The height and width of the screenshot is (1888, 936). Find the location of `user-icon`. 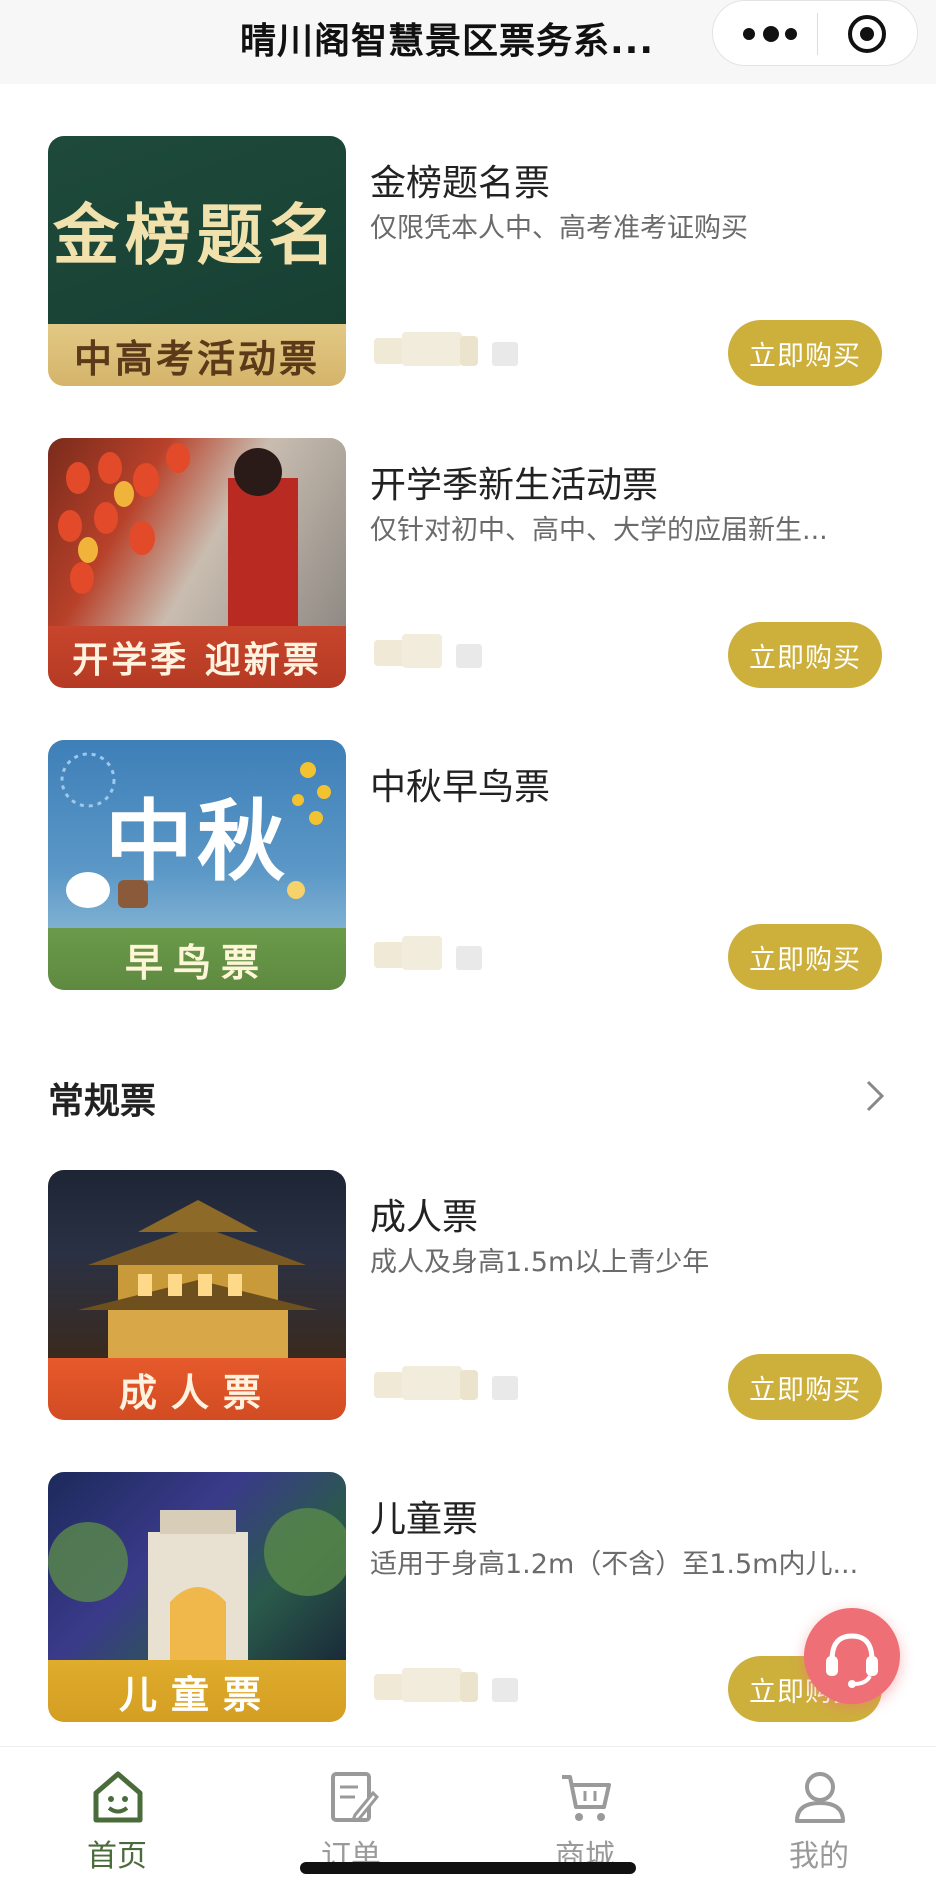

user-icon is located at coordinates (820, 1797).